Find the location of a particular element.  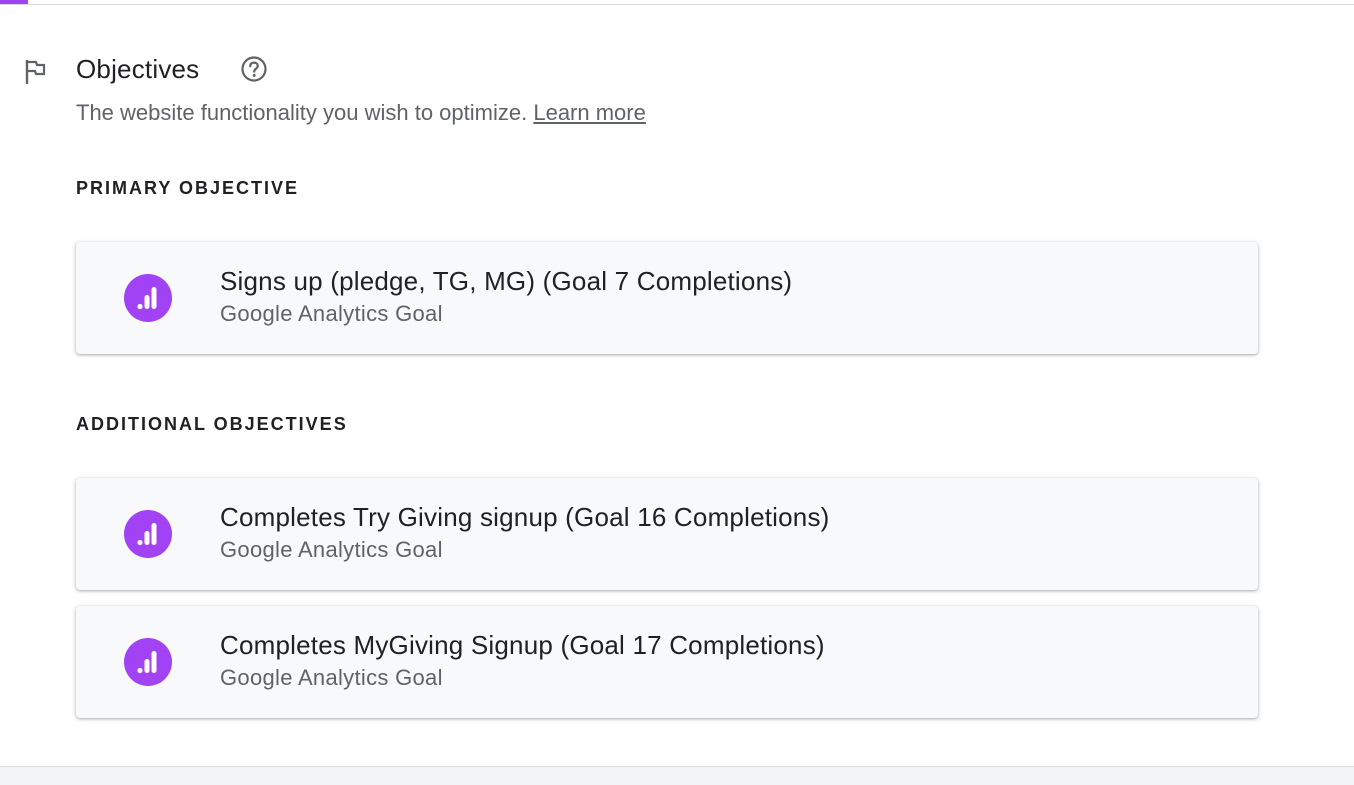

top-divider is located at coordinates (677, 4).